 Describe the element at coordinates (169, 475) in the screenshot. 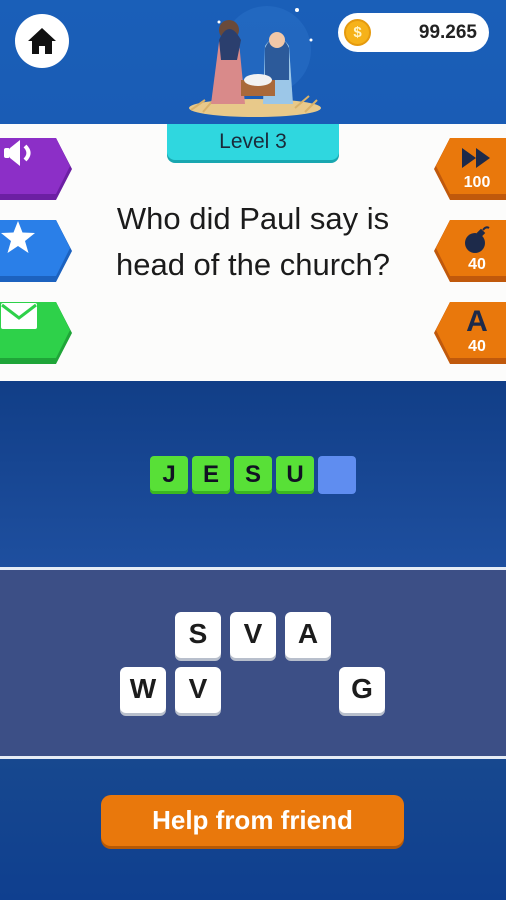

I see `answer-slot: J` at that location.